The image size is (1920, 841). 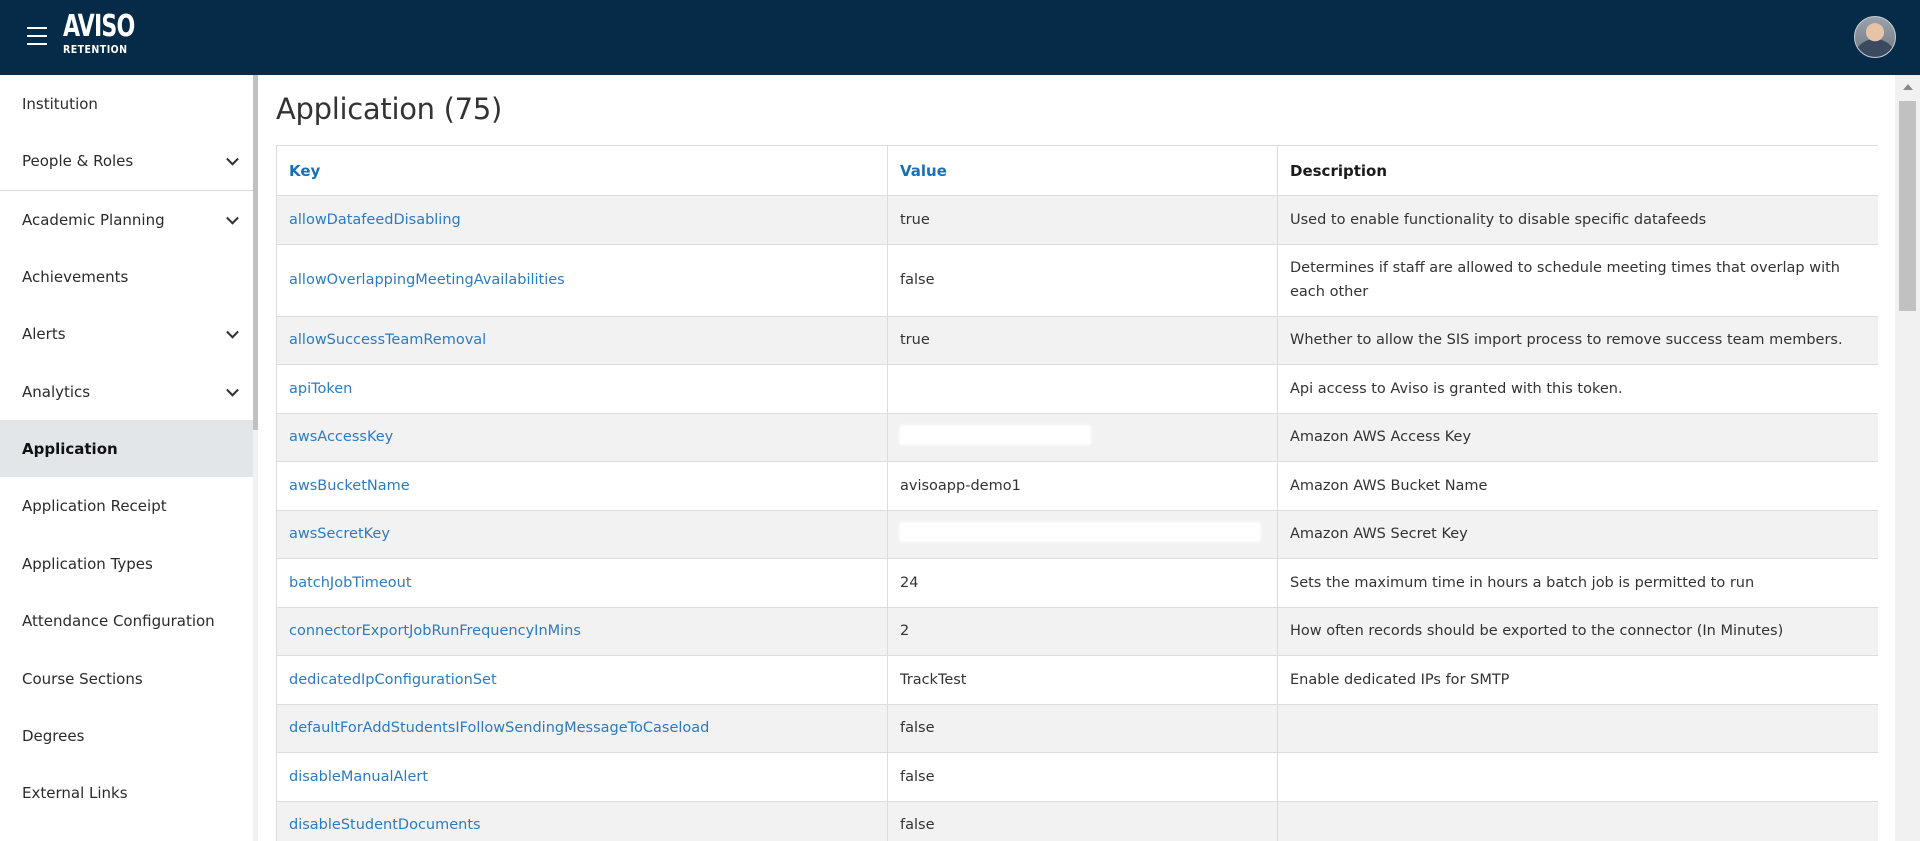 I want to click on setting-value: TrackTest, so click(x=1082, y=680).